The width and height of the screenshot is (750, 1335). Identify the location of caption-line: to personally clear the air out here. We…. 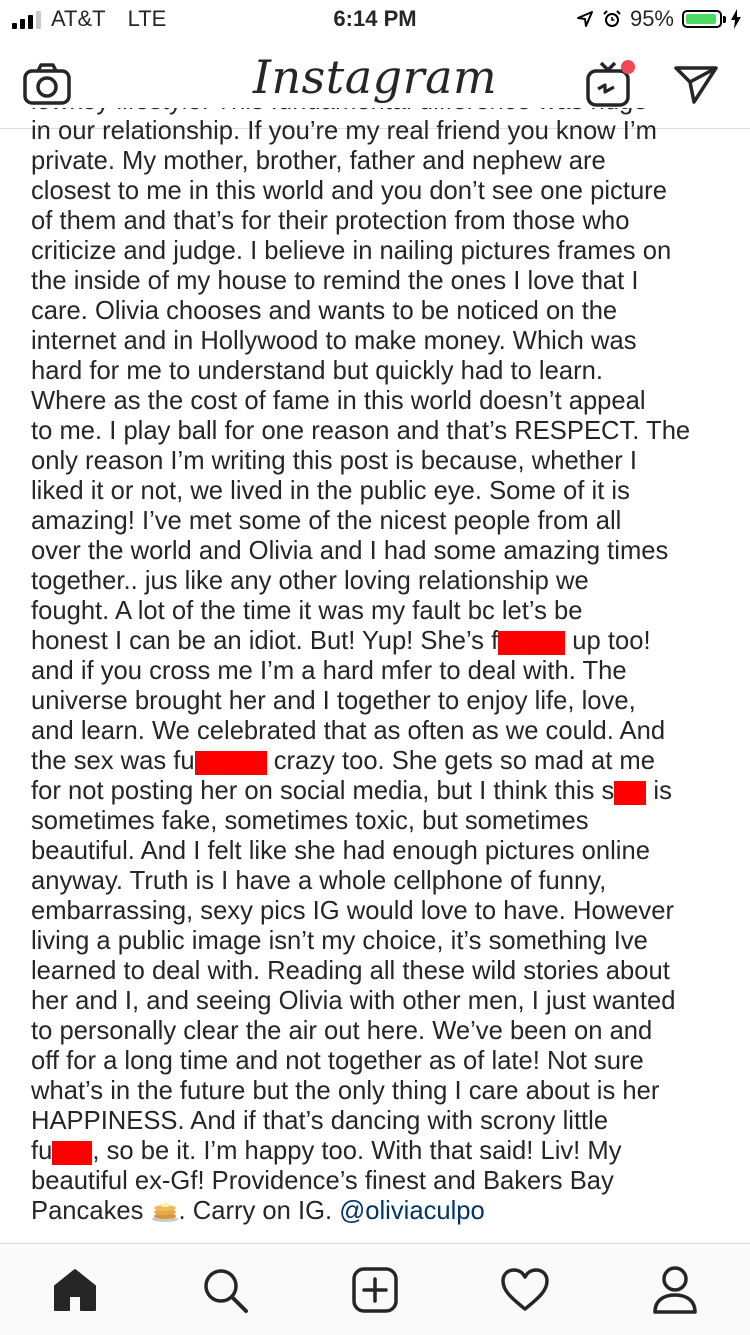
(342, 1031).